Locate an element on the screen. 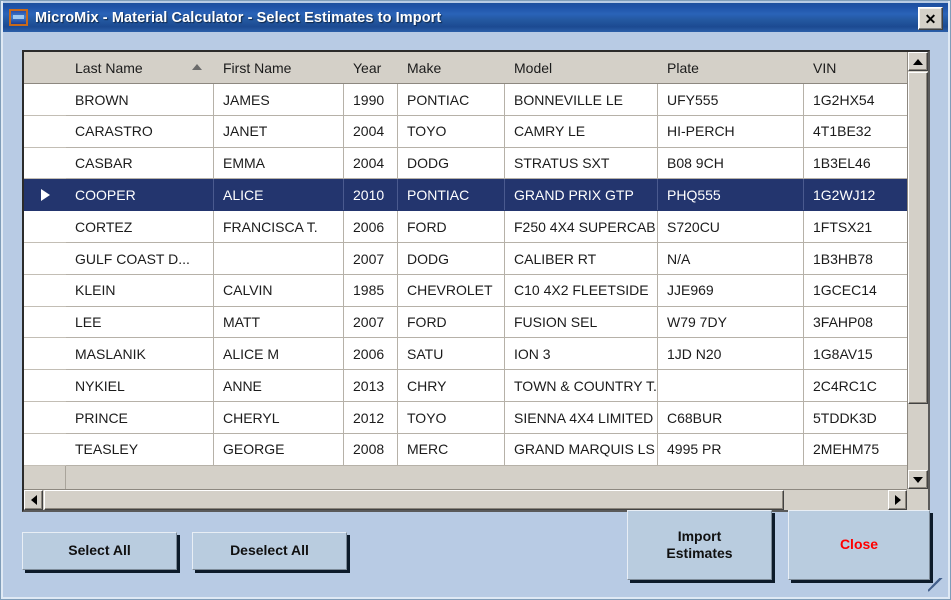  cell-year: 2012 is located at coordinates (371, 417).